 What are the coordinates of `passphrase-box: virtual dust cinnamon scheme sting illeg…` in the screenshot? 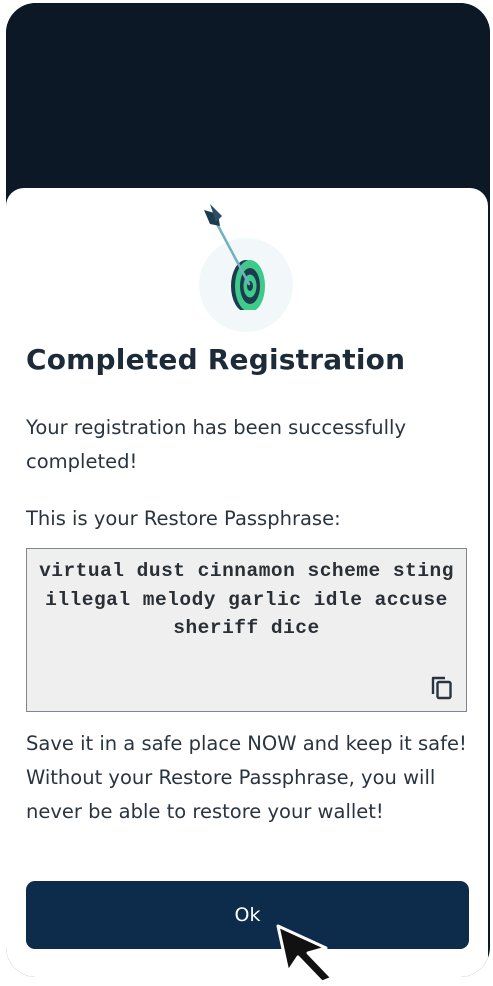 It's located at (246, 630).